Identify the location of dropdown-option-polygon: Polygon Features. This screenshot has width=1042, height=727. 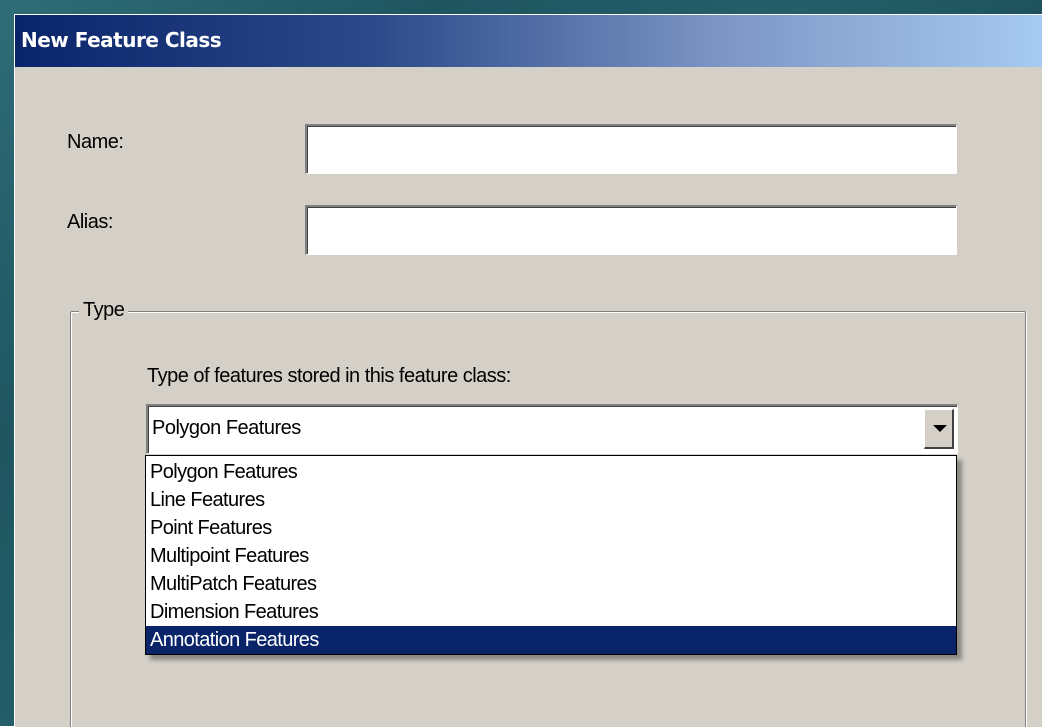
(551, 472).